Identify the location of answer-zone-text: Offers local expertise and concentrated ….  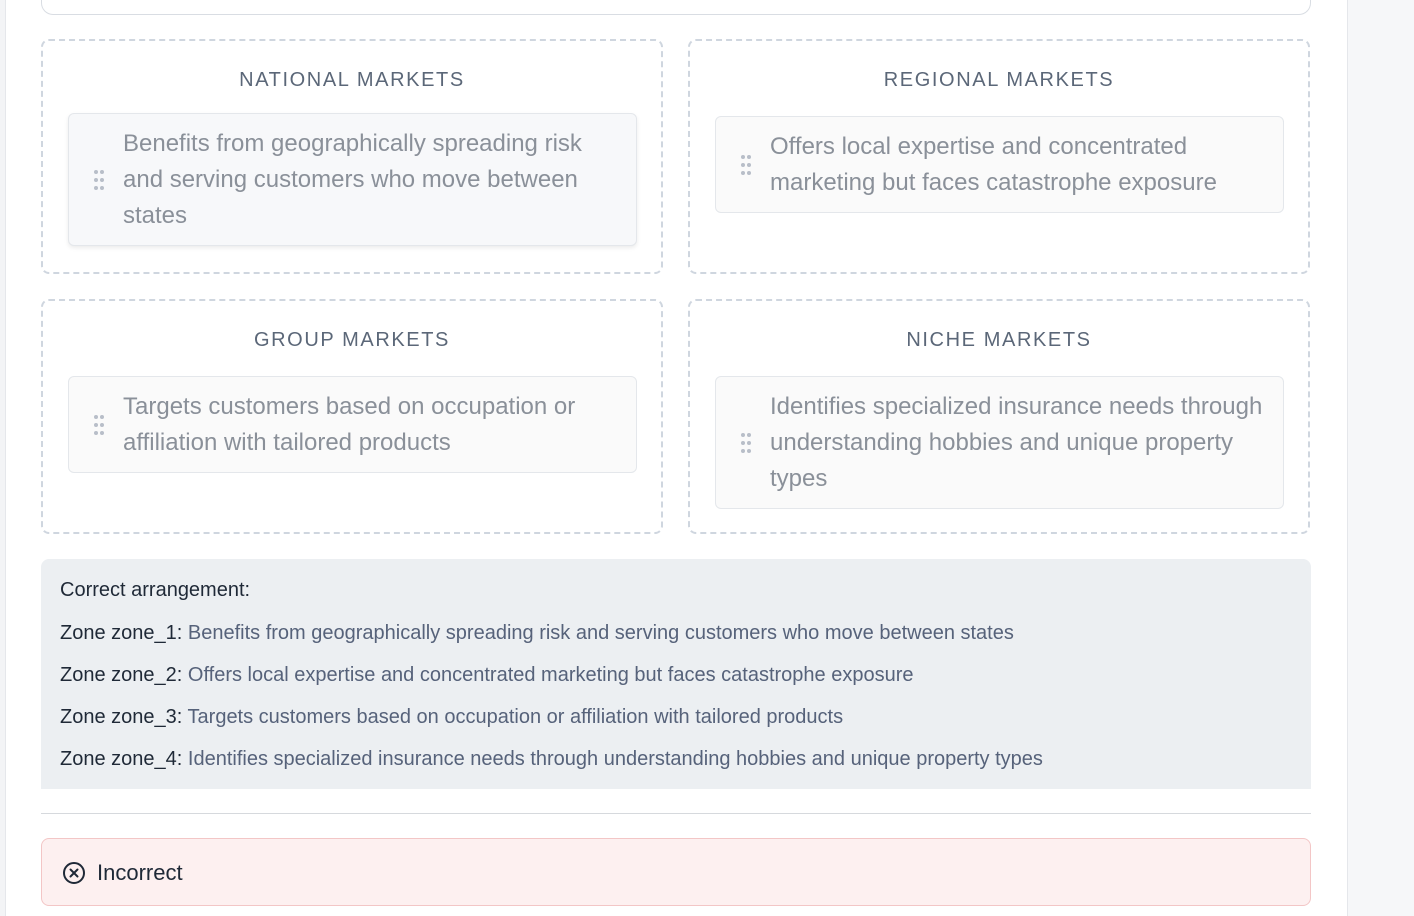
(550, 675).